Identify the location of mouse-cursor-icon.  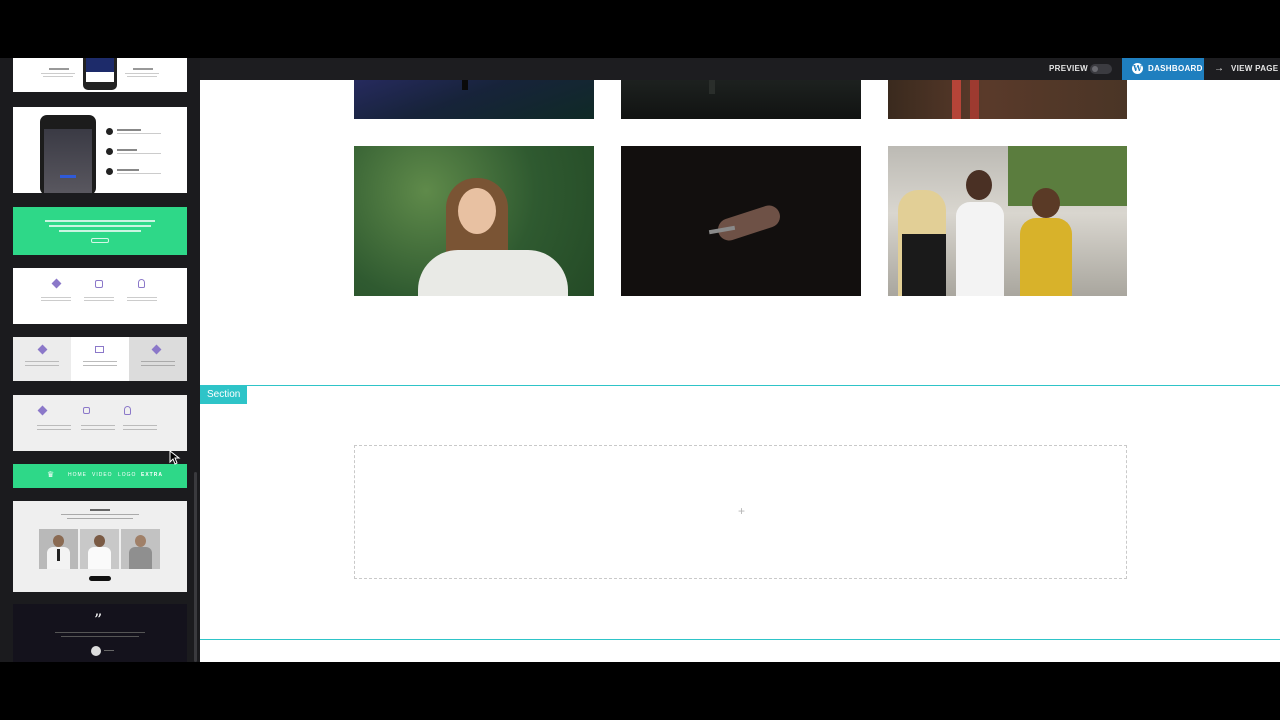
(175, 457).